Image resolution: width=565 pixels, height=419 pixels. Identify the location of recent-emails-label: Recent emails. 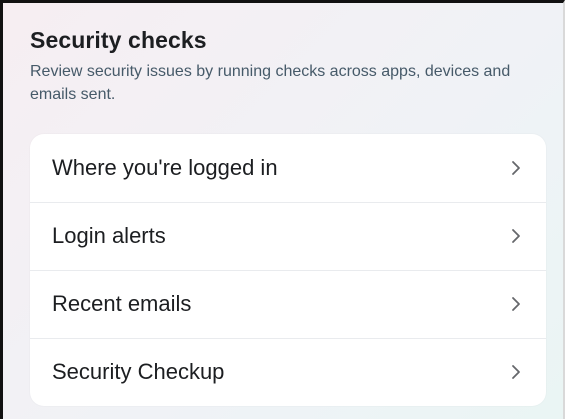
(122, 303).